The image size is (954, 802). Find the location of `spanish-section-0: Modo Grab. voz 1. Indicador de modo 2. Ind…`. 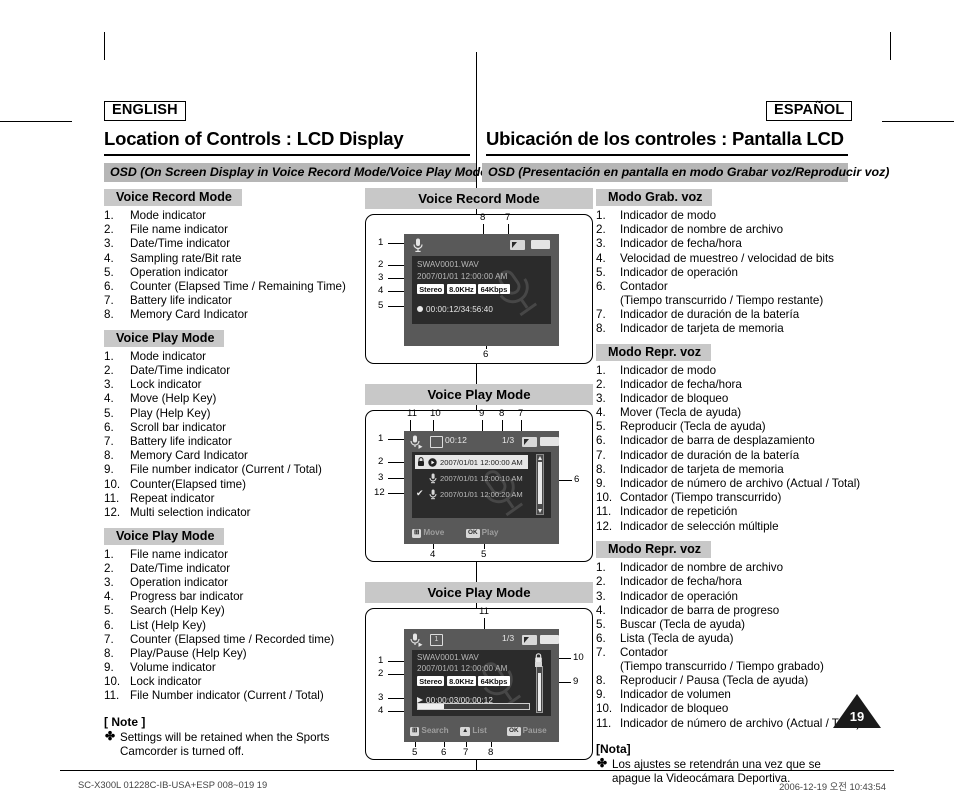

spanish-section-0: Modo Grab. voz 1. Indicador de modo 2. Ind… is located at coordinates (724, 262).